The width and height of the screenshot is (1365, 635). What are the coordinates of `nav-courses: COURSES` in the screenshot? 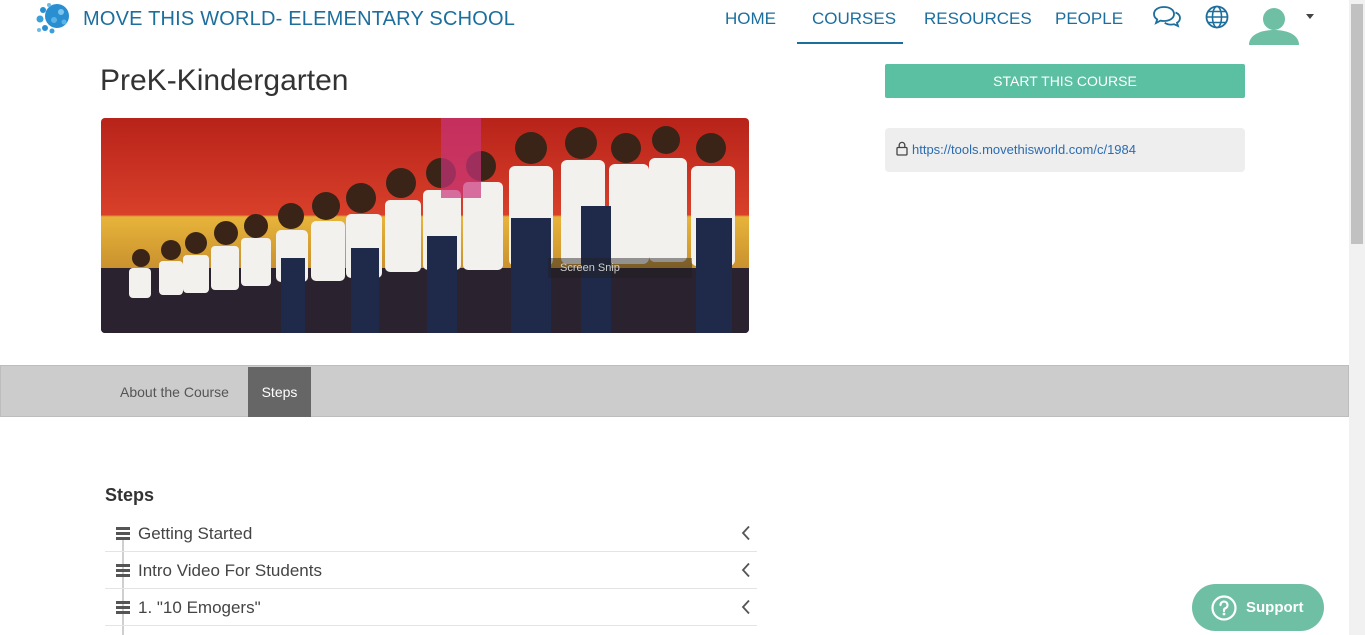 It's located at (854, 19).